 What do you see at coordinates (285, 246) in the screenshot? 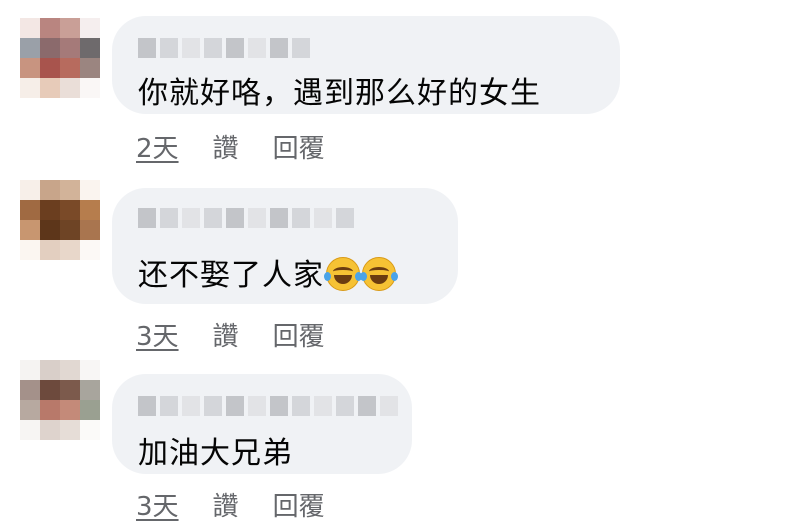
I see `comment-bubble: 还不娶了人家` at bounding box center [285, 246].